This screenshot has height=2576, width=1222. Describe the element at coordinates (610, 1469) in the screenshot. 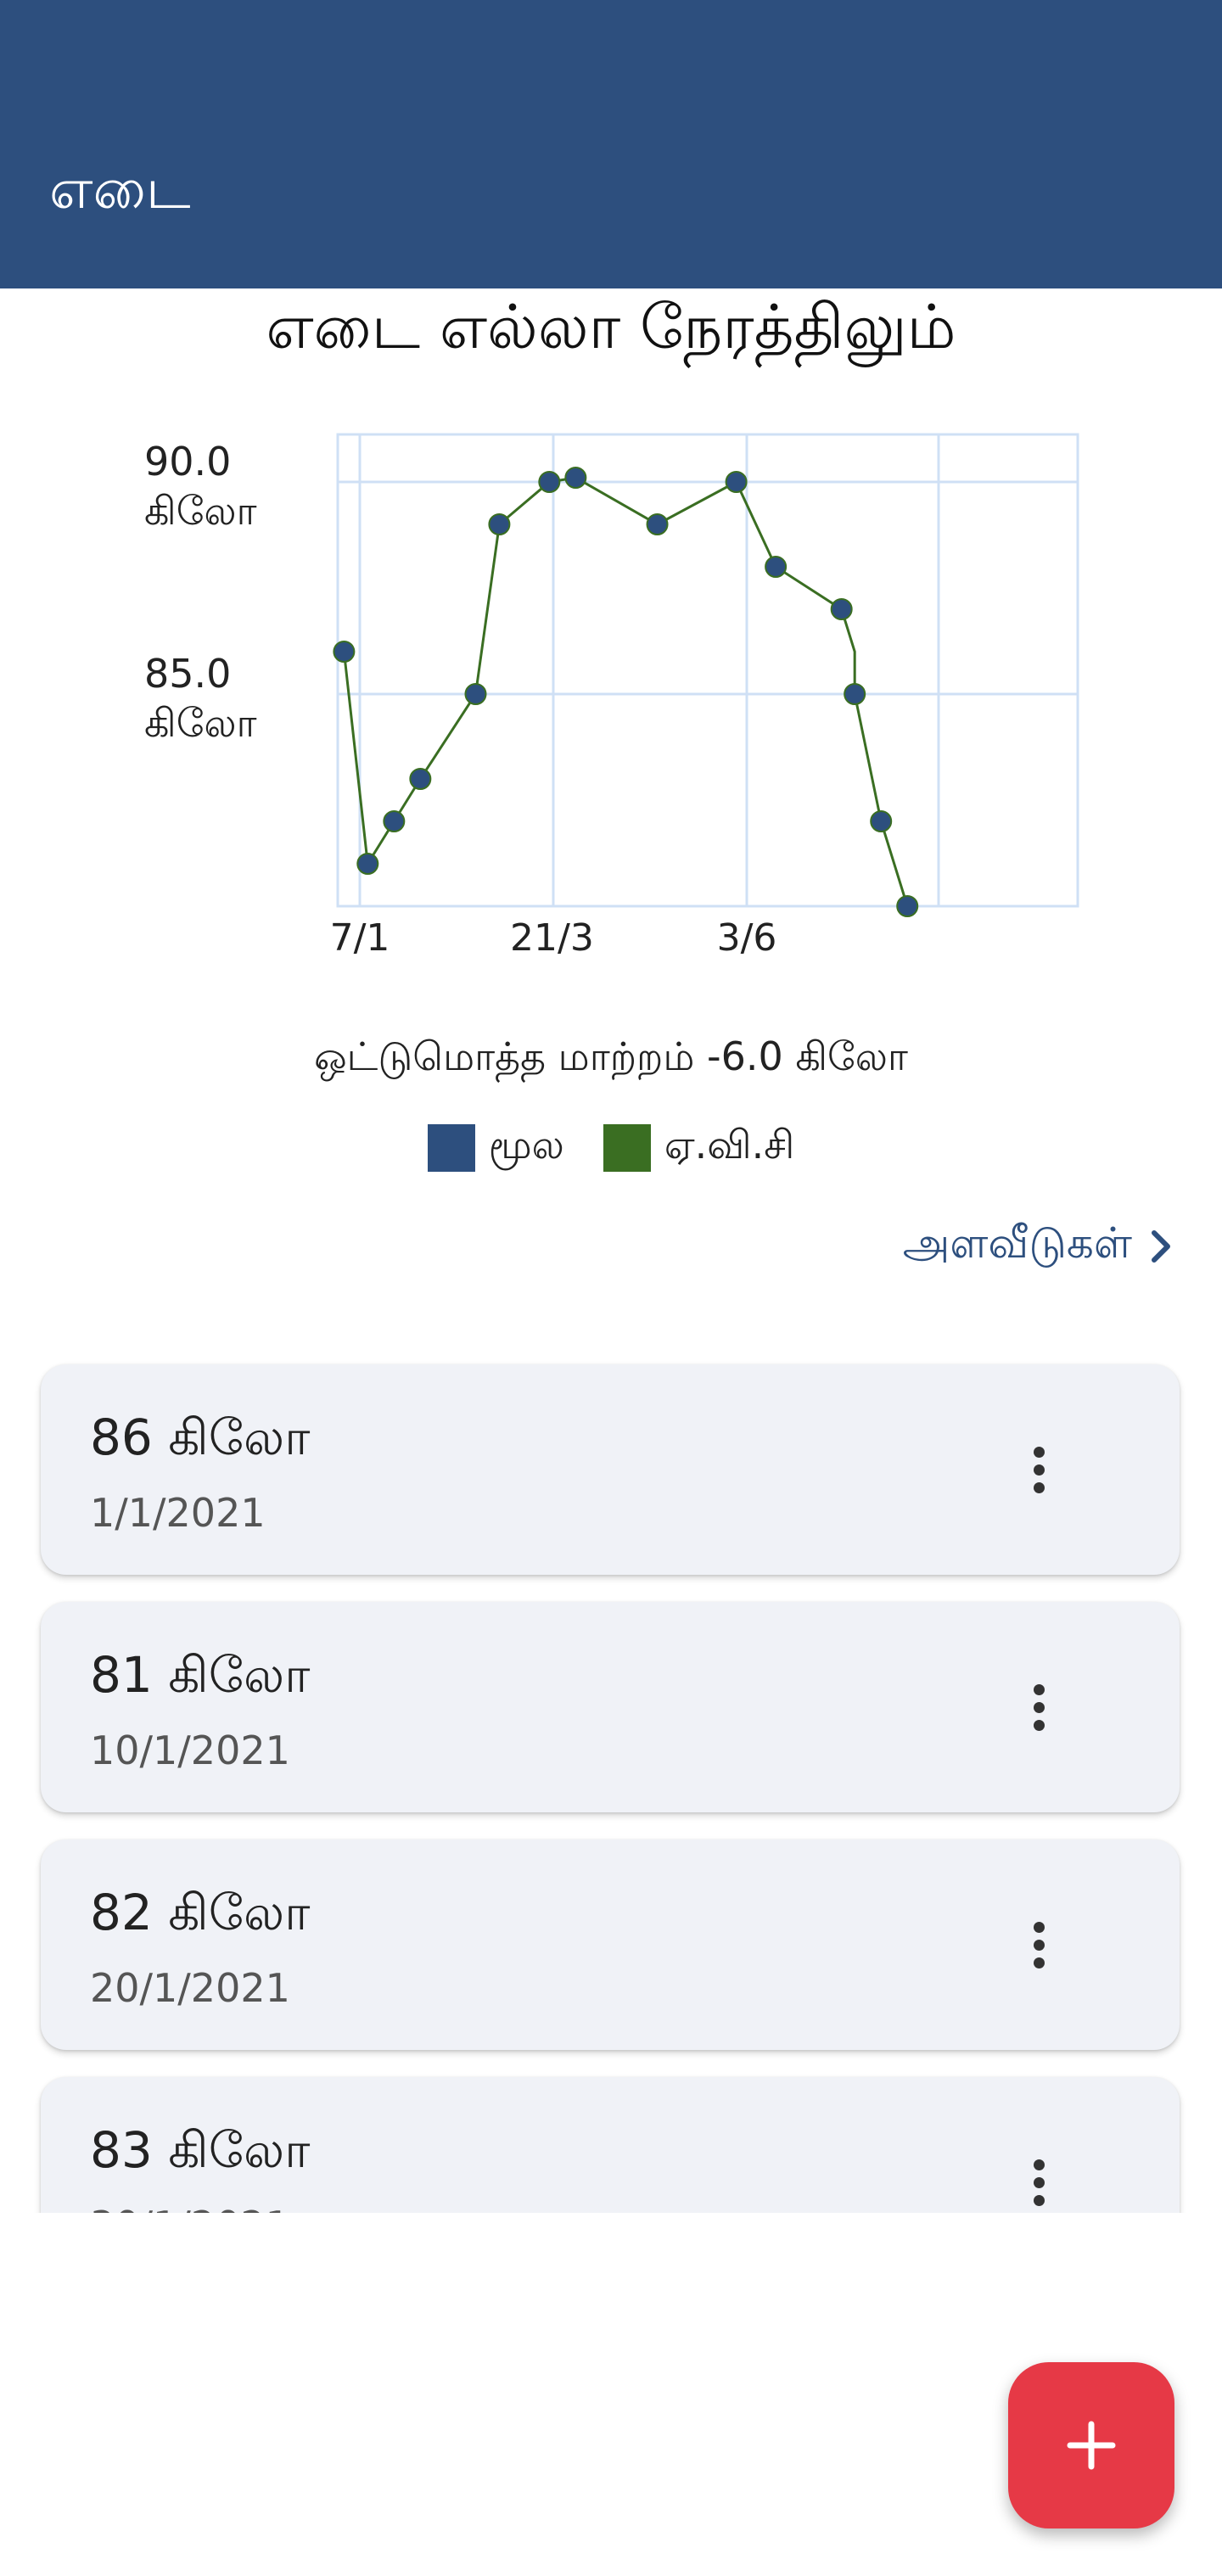

I see `entry-card: 86 கிலோ 1/1/2021` at that location.